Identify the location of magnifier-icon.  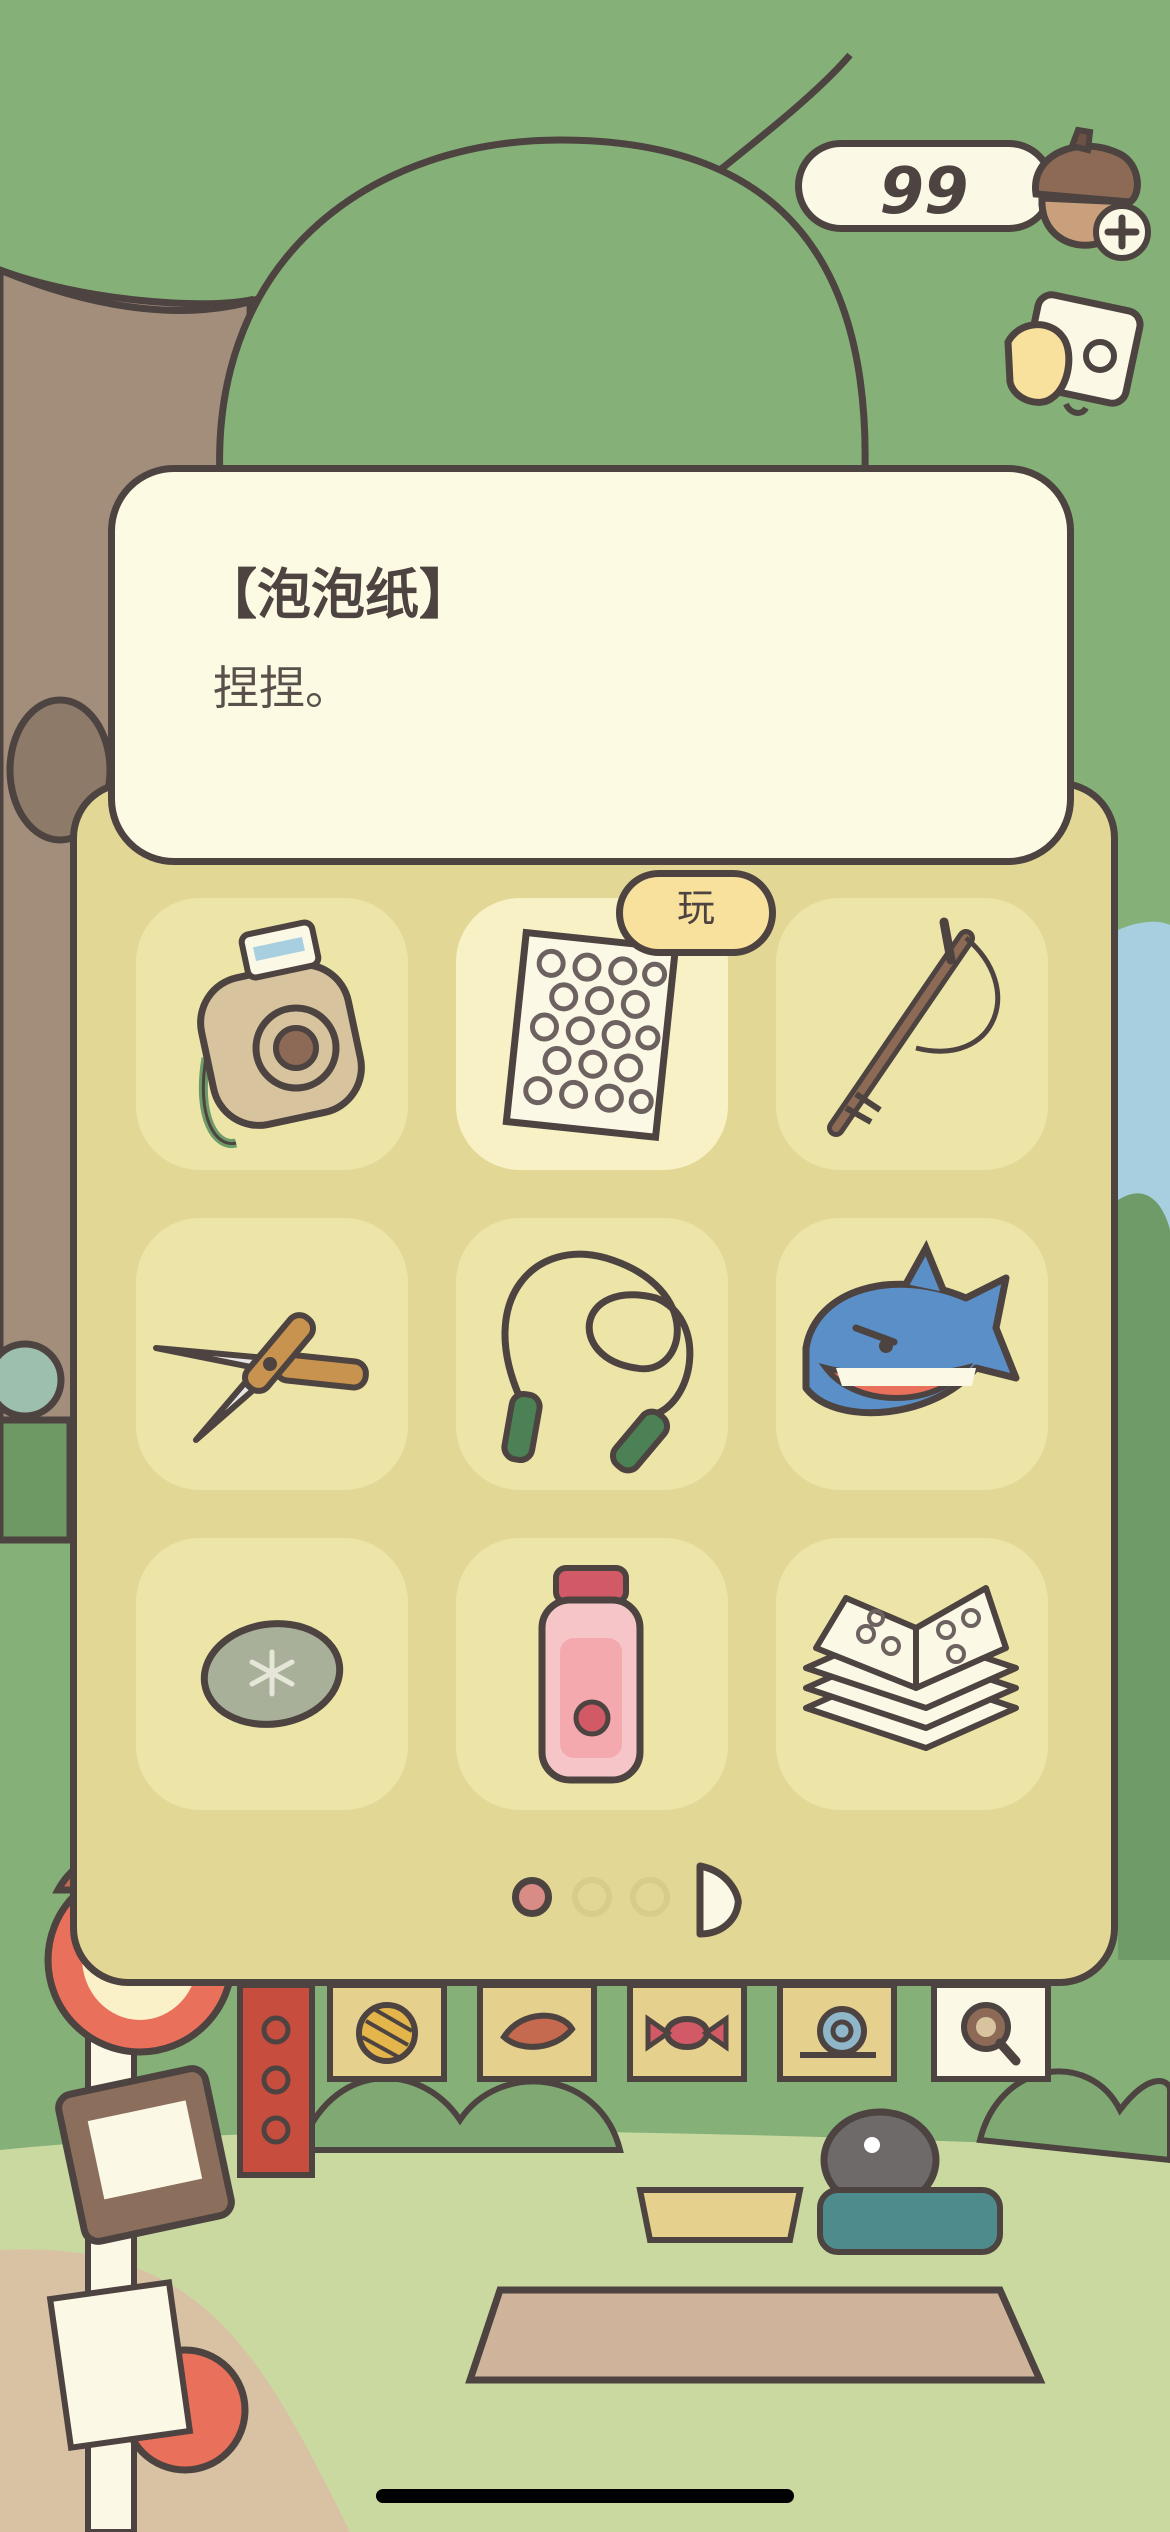
(991, 2033).